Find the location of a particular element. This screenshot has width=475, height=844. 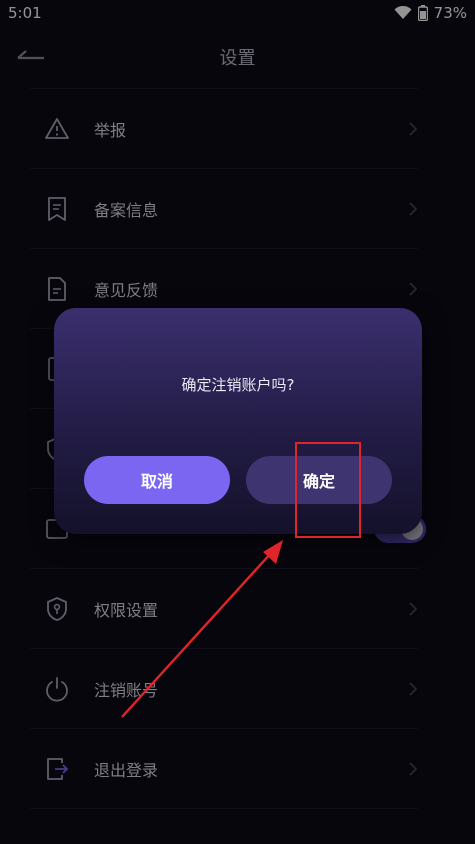

cancel-button: 取消 is located at coordinates (157, 480).